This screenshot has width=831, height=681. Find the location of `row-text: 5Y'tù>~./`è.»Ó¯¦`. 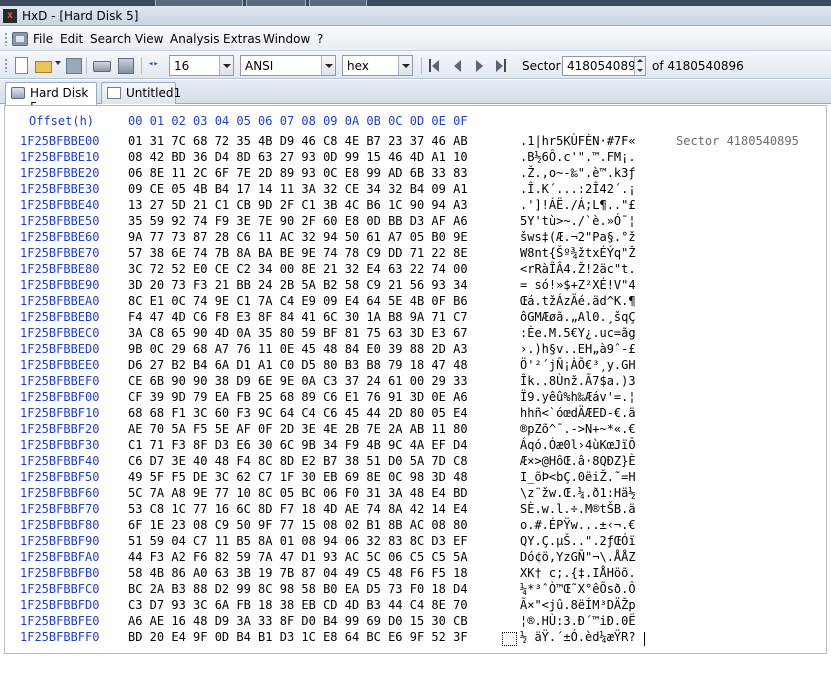

row-text: 5Y'tù>~./`è.»Ó¯¦ is located at coordinates (578, 221).